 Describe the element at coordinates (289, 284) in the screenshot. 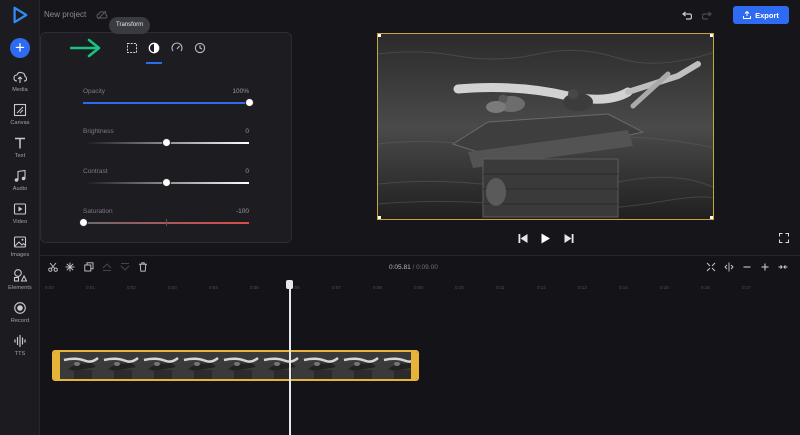

I see `playhead-handle` at that location.